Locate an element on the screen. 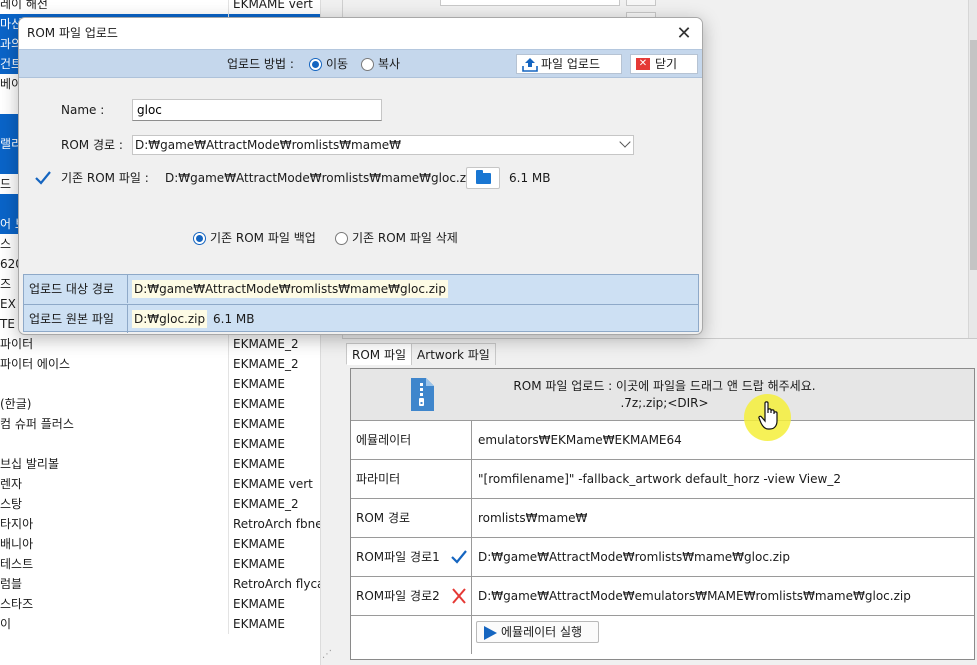 The image size is (977, 665). radio-delete is located at coordinates (341, 238).